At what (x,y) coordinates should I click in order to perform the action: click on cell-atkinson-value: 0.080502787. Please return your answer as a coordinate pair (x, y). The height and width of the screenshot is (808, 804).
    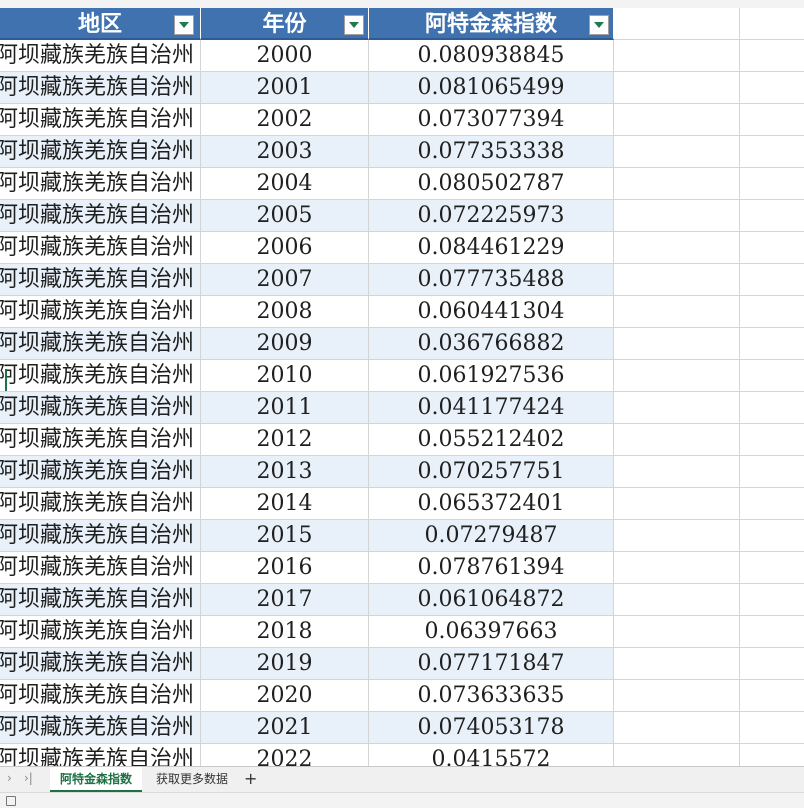
    Looking at the image, I should click on (491, 184).